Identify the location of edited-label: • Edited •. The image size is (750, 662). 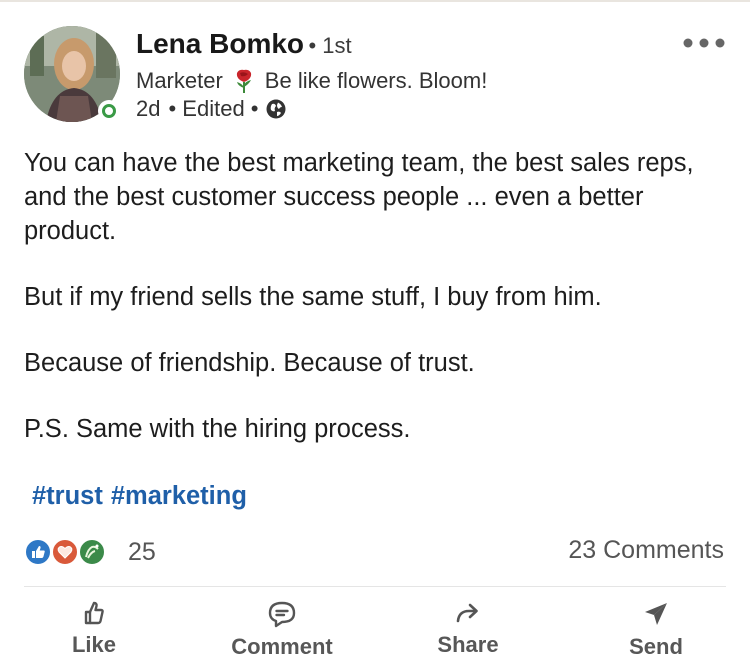
(213, 108).